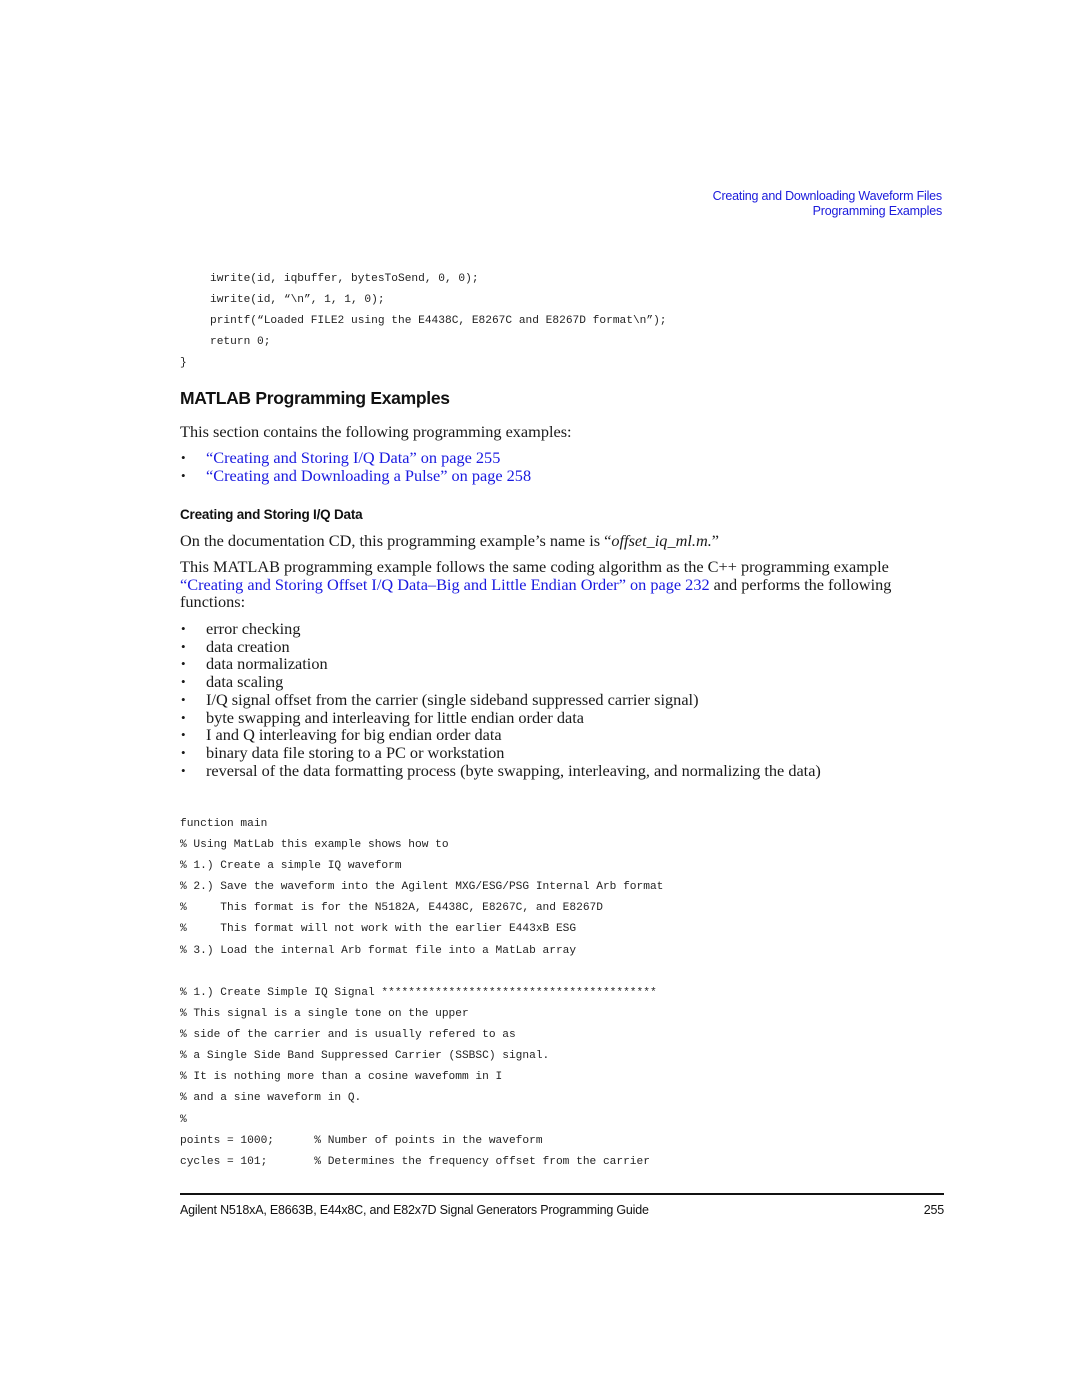 The image size is (1080, 1397). I want to click on code-line: function main, so click(224, 824).